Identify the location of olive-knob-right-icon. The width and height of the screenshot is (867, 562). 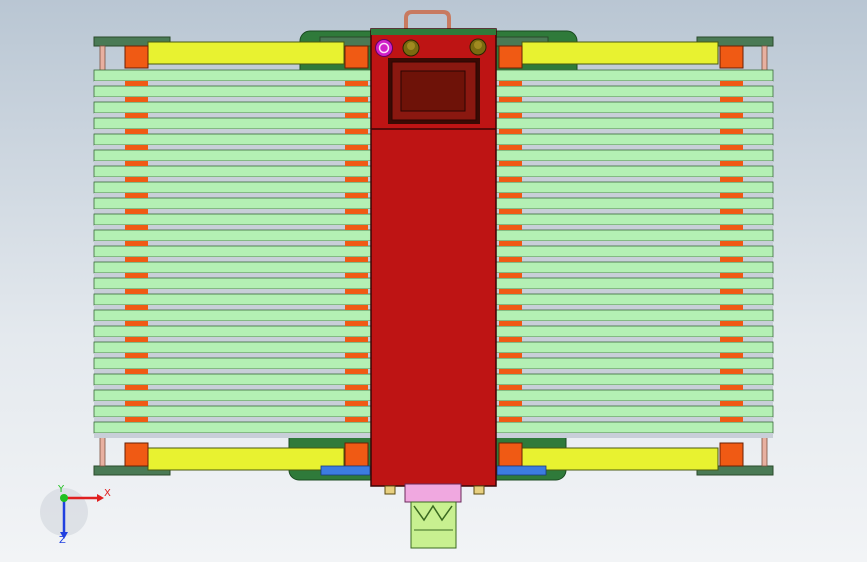
(478, 47).